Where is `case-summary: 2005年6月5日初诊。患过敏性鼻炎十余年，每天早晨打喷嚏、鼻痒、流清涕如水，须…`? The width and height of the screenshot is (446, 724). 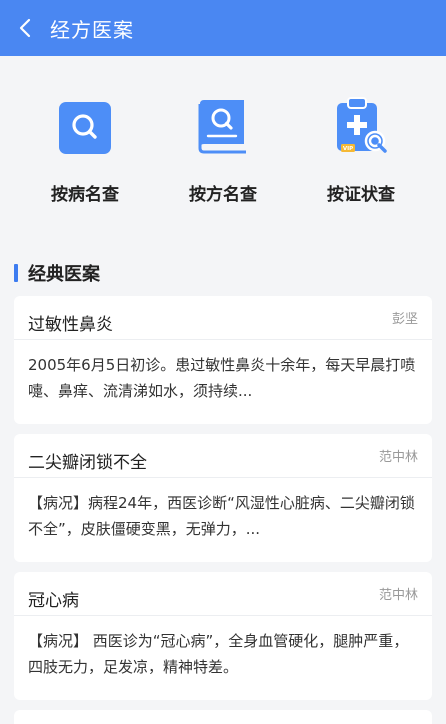 case-summary: 2005年6月5日初诊。患过敏性鼻炎十余年，每天早晨打喷嚏、鼻痒、流清涕如水，须… is located at coordinates (222, 378).